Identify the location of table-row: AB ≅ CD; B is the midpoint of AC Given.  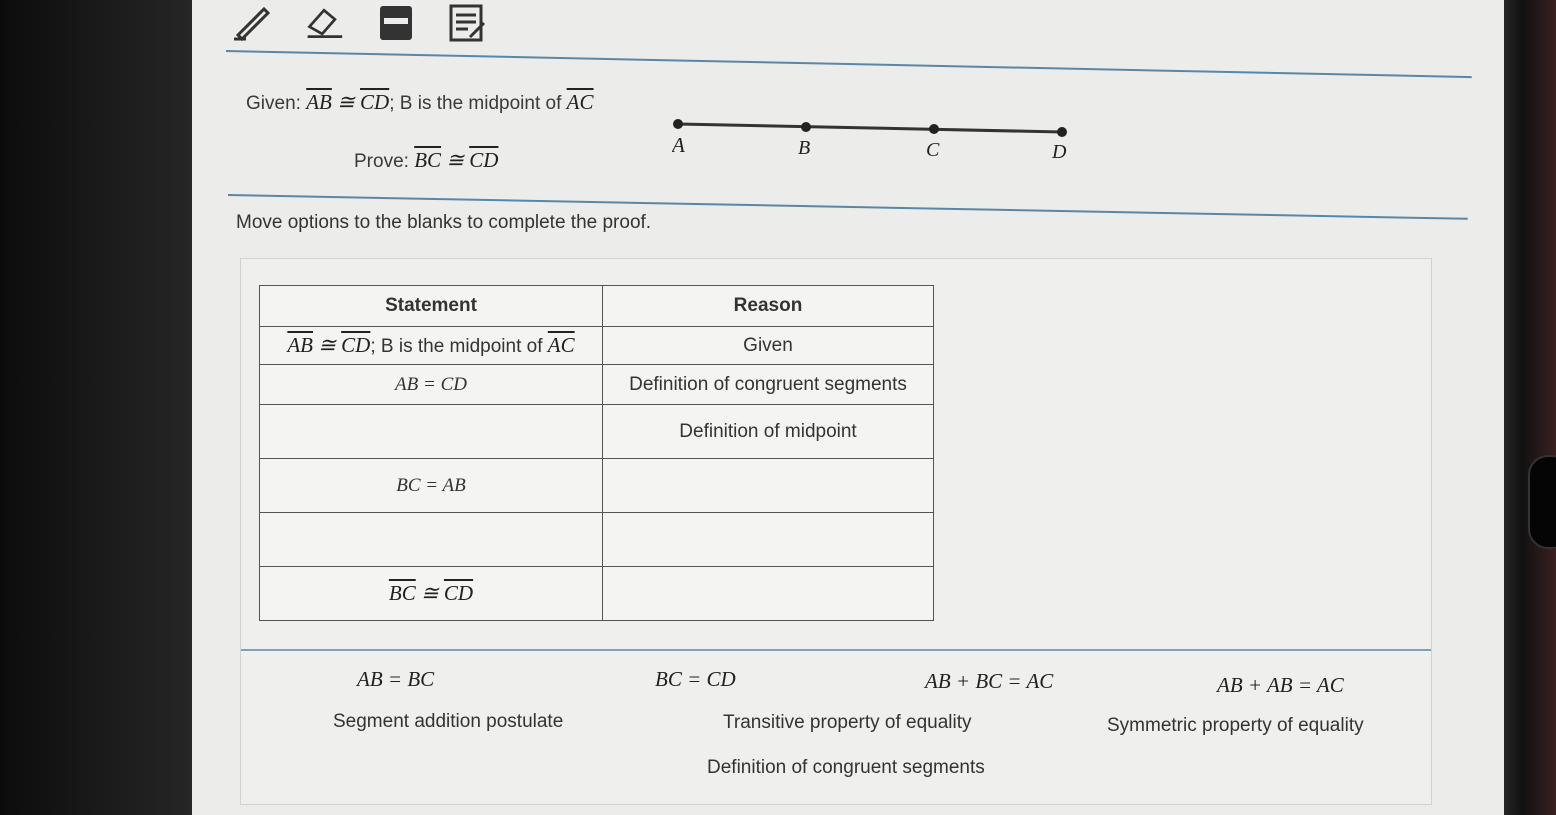
(596, 345).